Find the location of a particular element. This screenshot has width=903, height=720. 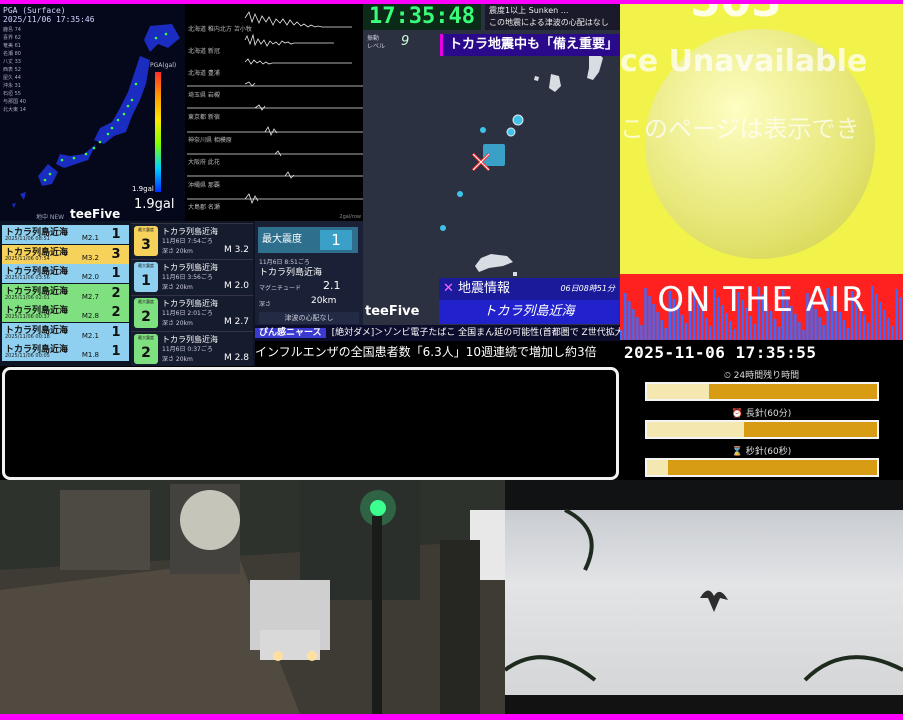

quake-info-header: ✕ 地震情報 06日08時51分 is located at coordinates (529, 289).